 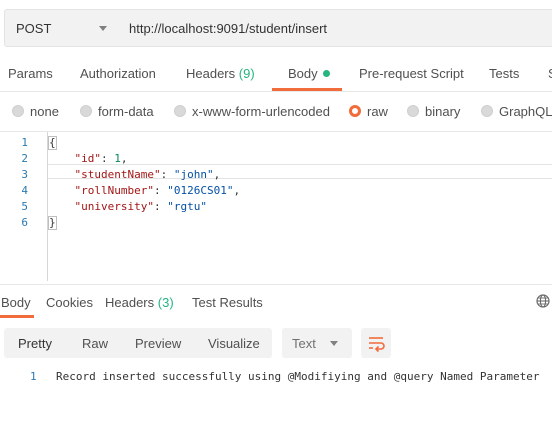 I want to click on tab-headers: Headers (9), so click(x=220, y=73).